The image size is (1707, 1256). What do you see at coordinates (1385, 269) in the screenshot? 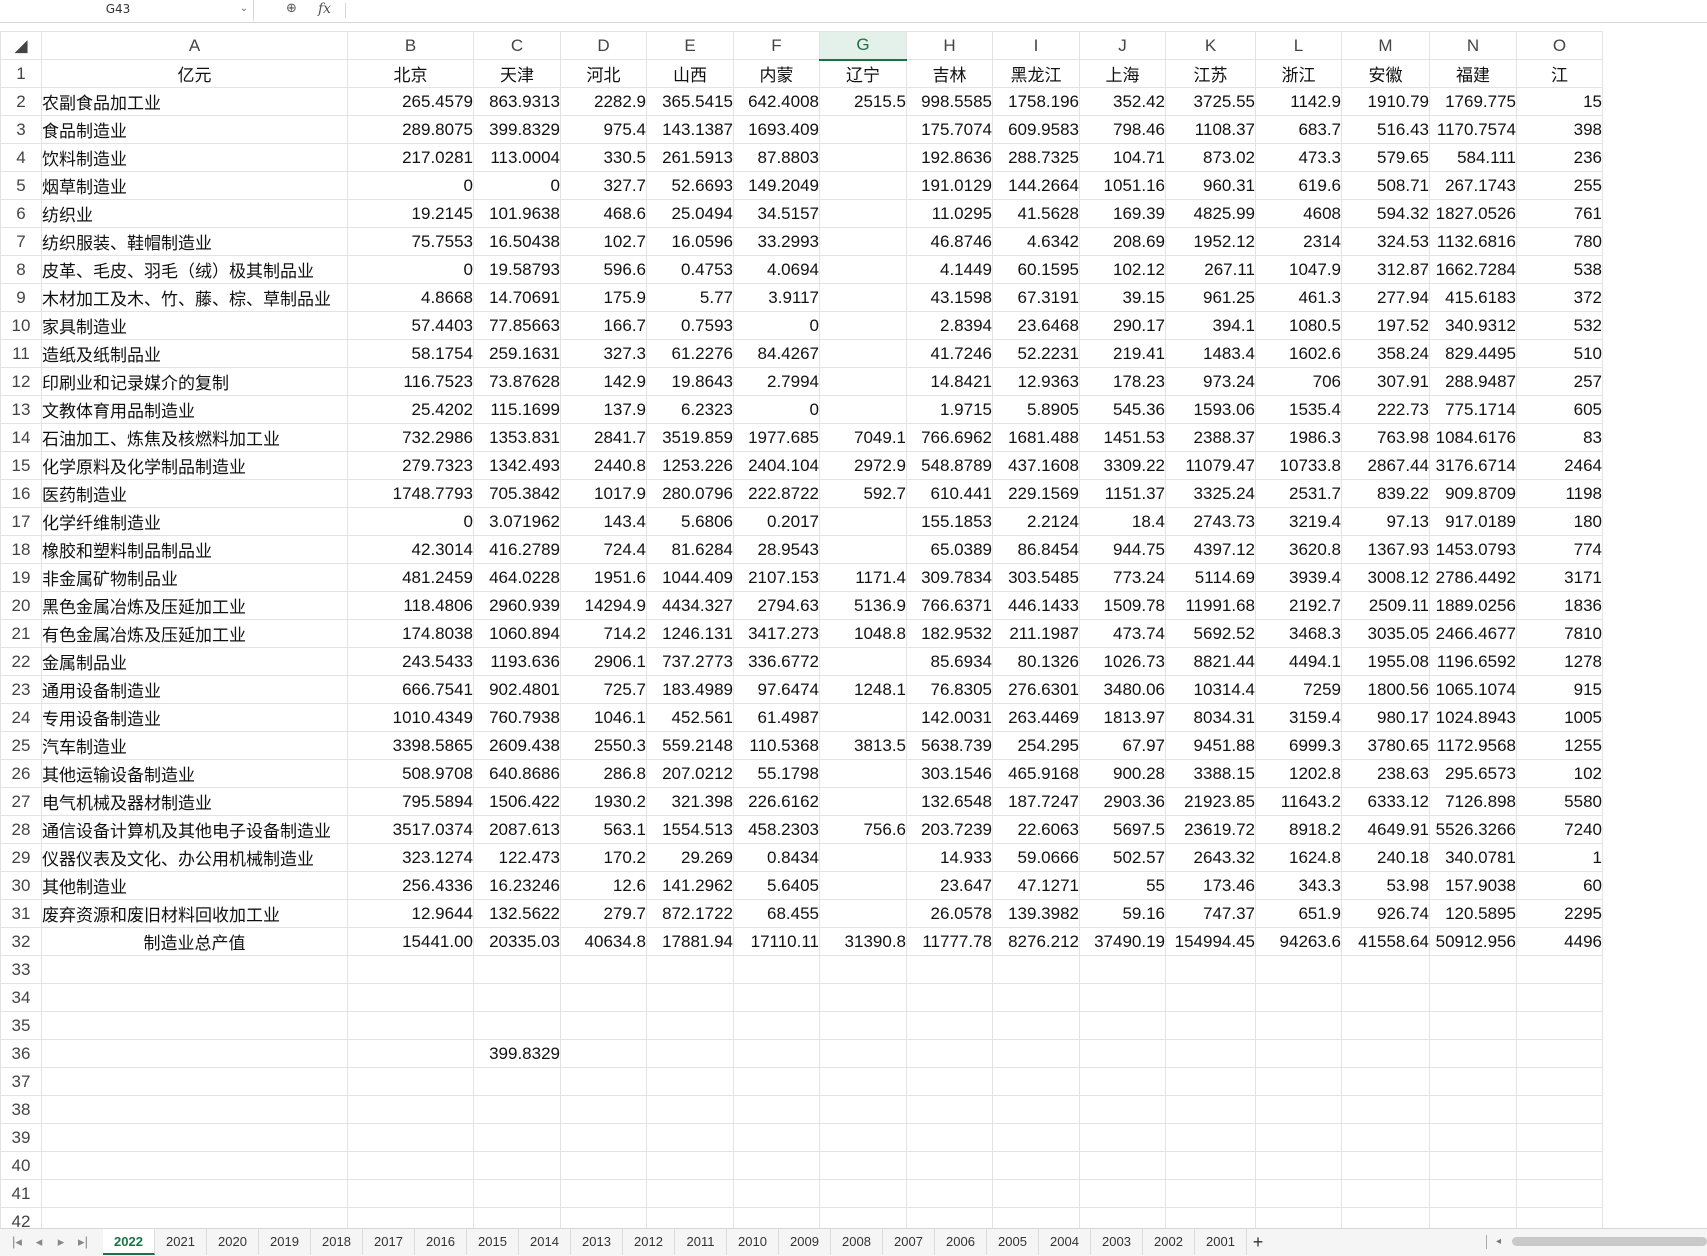
I see `cell-m8: 312.87` at bounding box center [1385, 269].